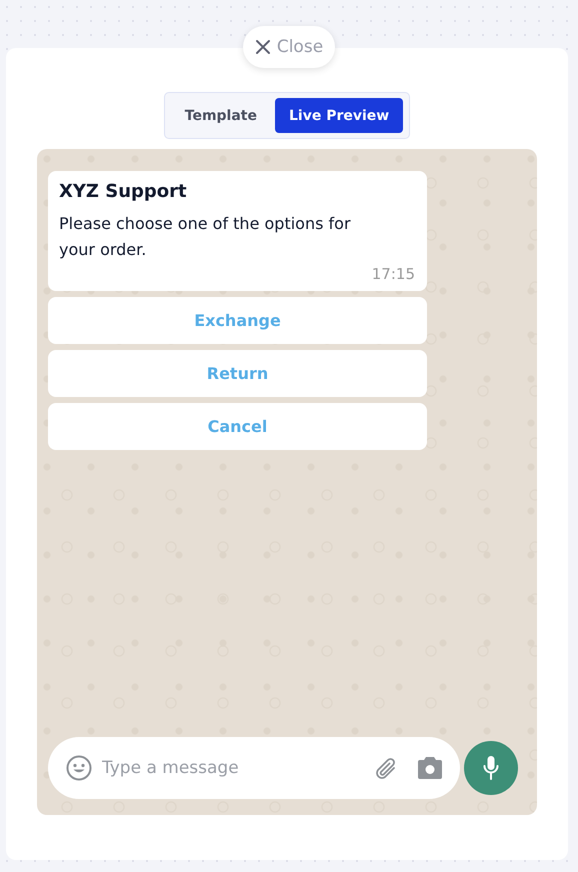 This screenshot has width=578, height=872. What do you see at coordinates (289, 47) in the screenshot?
I see `close-button: Close` at bounding box center [289, 47].